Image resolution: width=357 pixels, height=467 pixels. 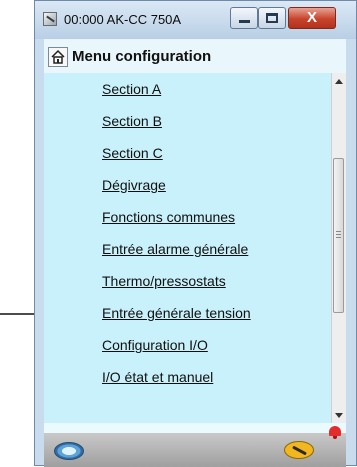 I want to click on window-title: 00:000 AK-CC 750A, so click(x=123, y=19).